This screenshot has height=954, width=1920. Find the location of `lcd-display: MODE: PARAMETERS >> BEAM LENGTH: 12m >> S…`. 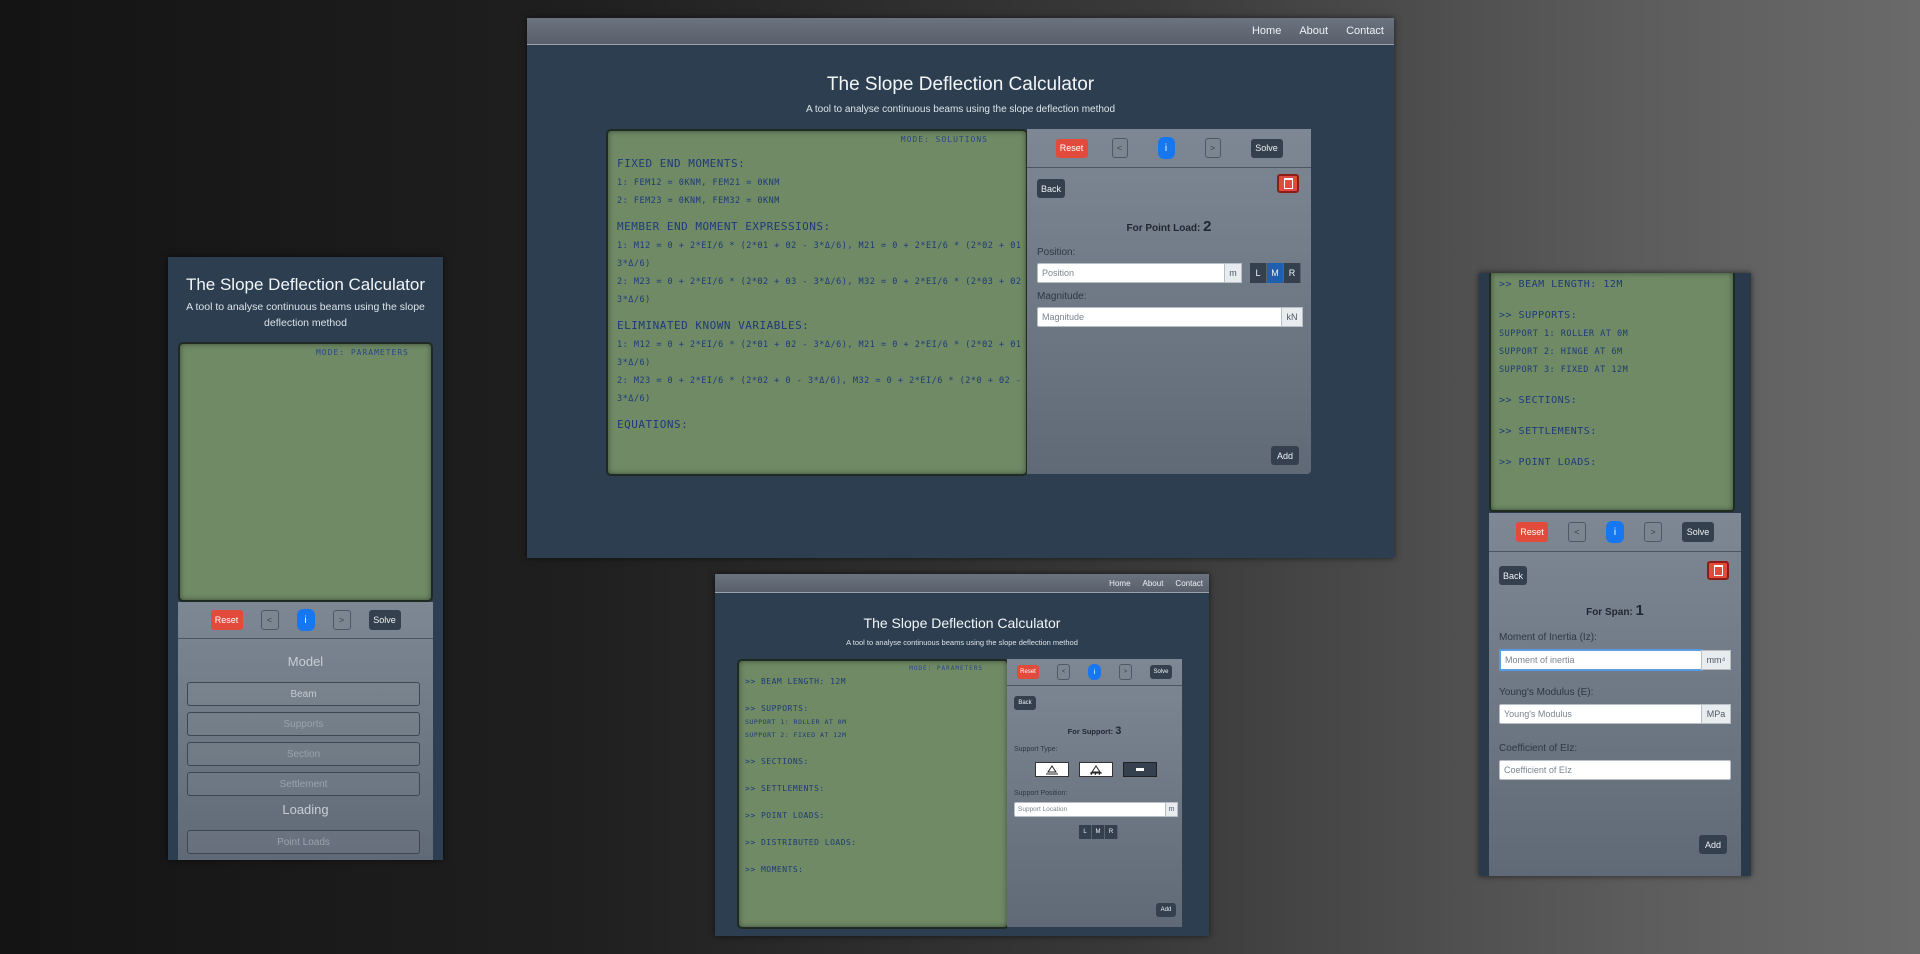

lcd-display: MODE: PARAMETERS >> BEAM LENGTH: 12m >> S… is located at coordinates (873, 794).